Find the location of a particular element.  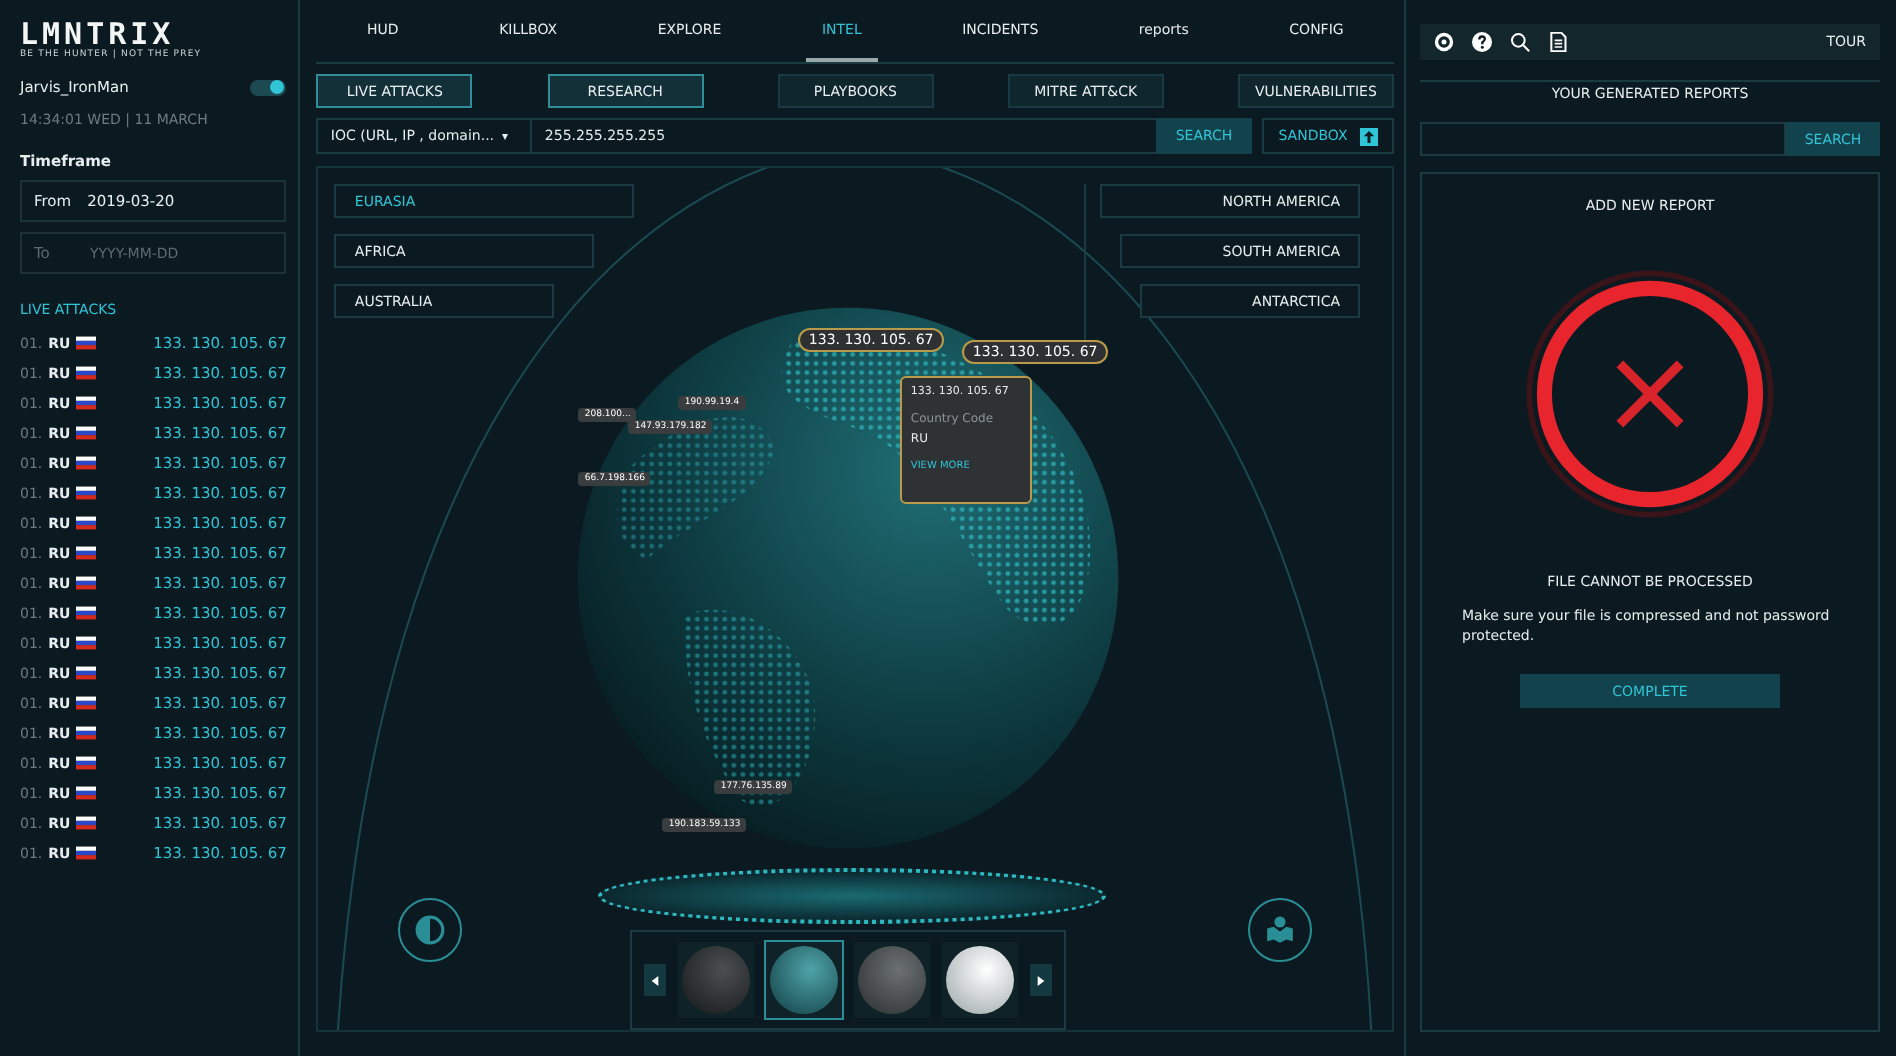

map-pin-icon is located at coordinates (1280, 930).